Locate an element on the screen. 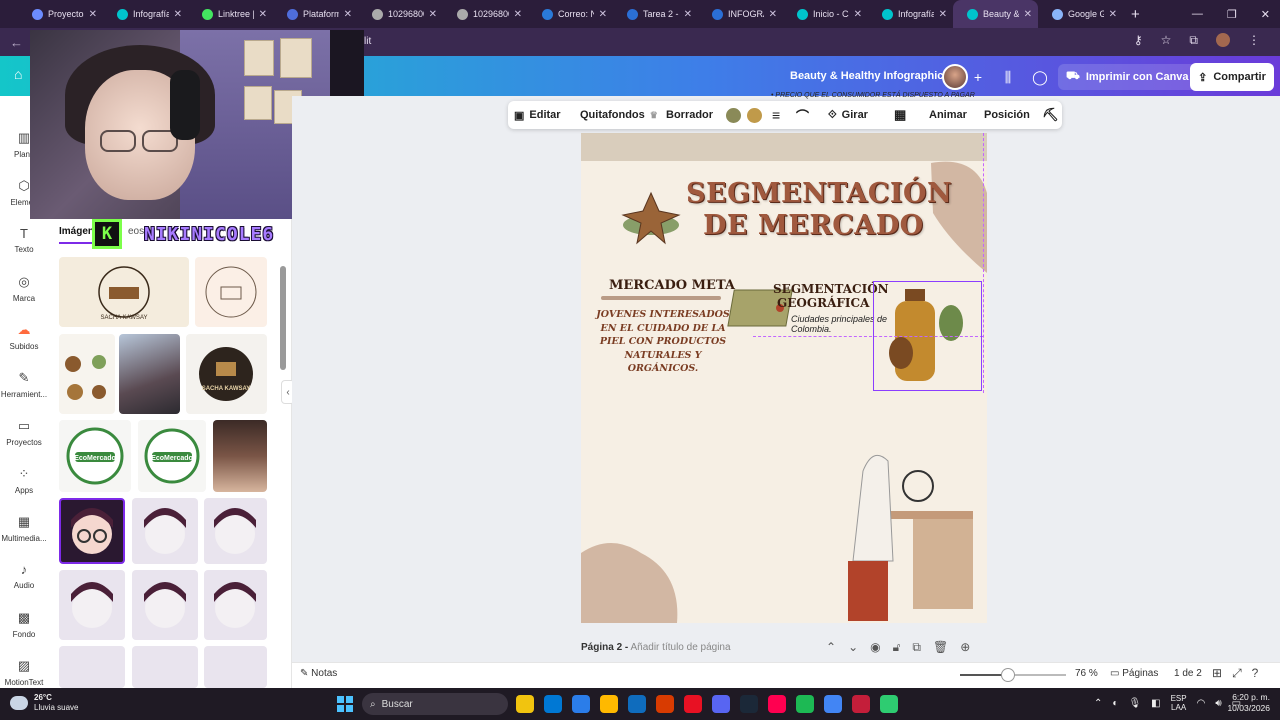 Image resolution: width=1280 pixels, height=720 pixels. print-button: ⛟ Imprimir con Canva is located at coordinates (1127, 77).